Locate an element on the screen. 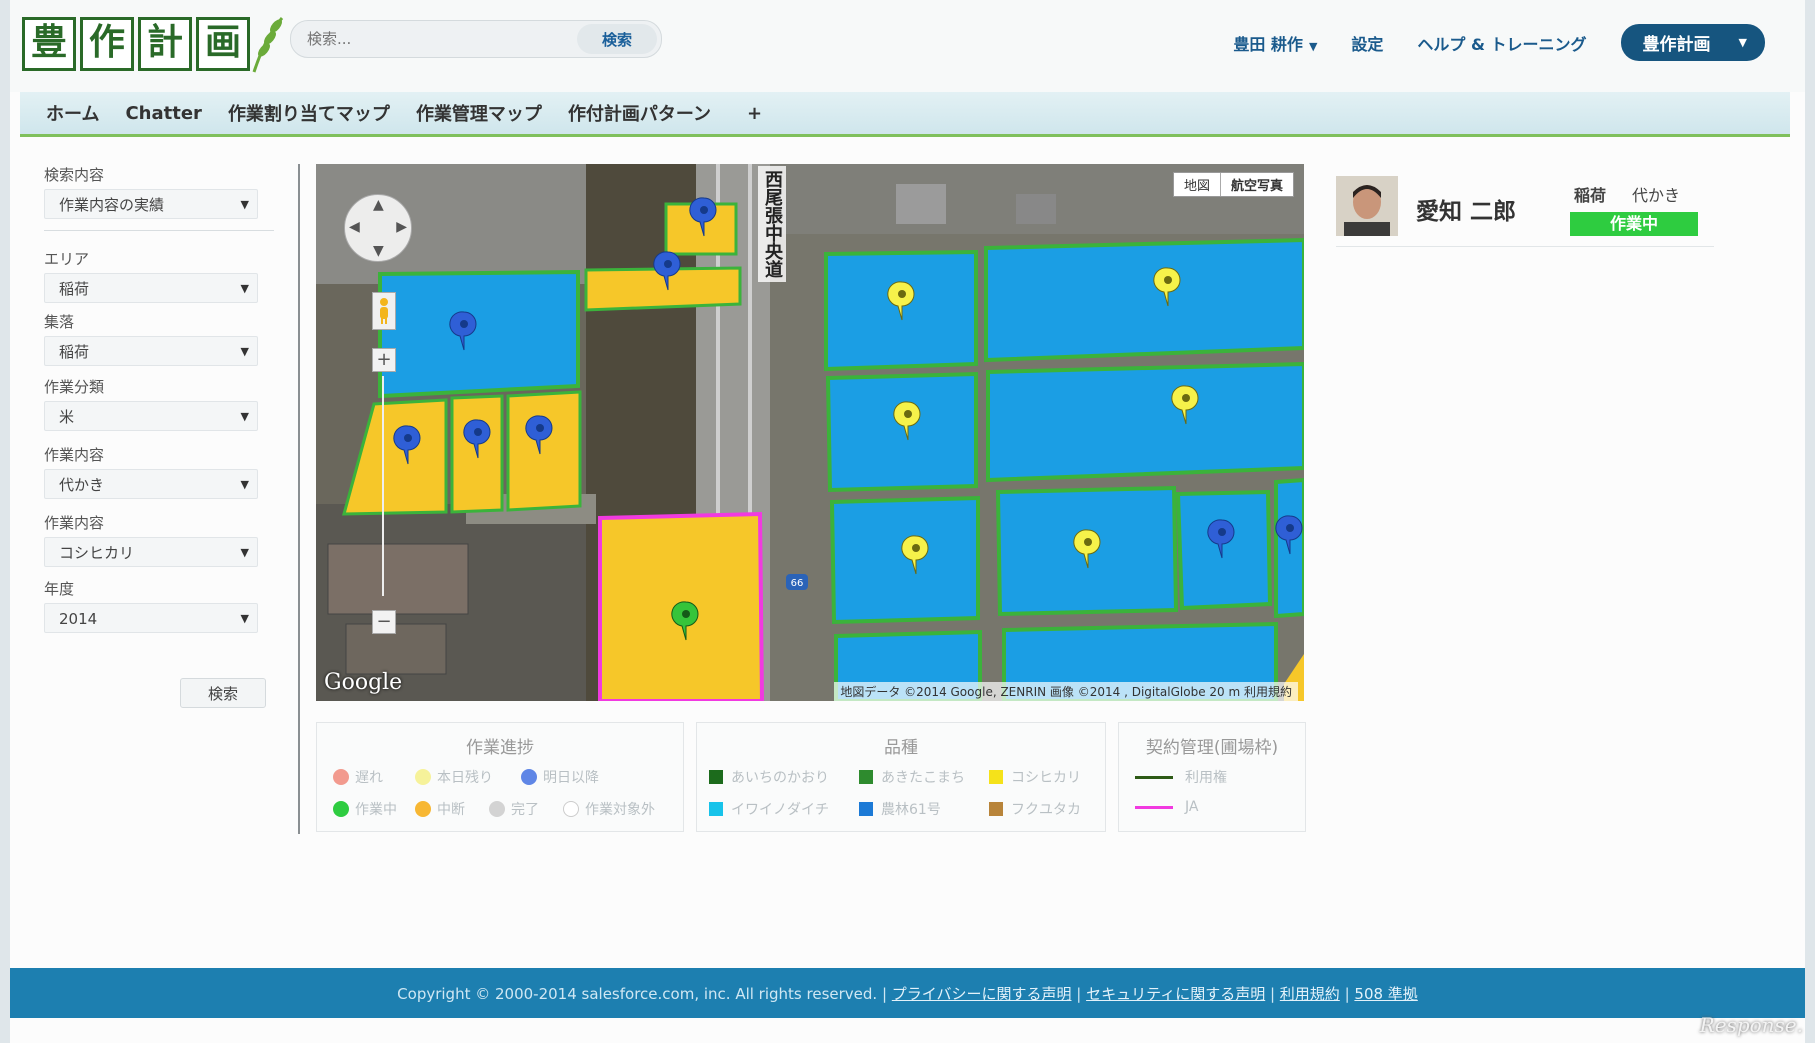  select-value: 稲荷 is located at coordinates (74, 289).